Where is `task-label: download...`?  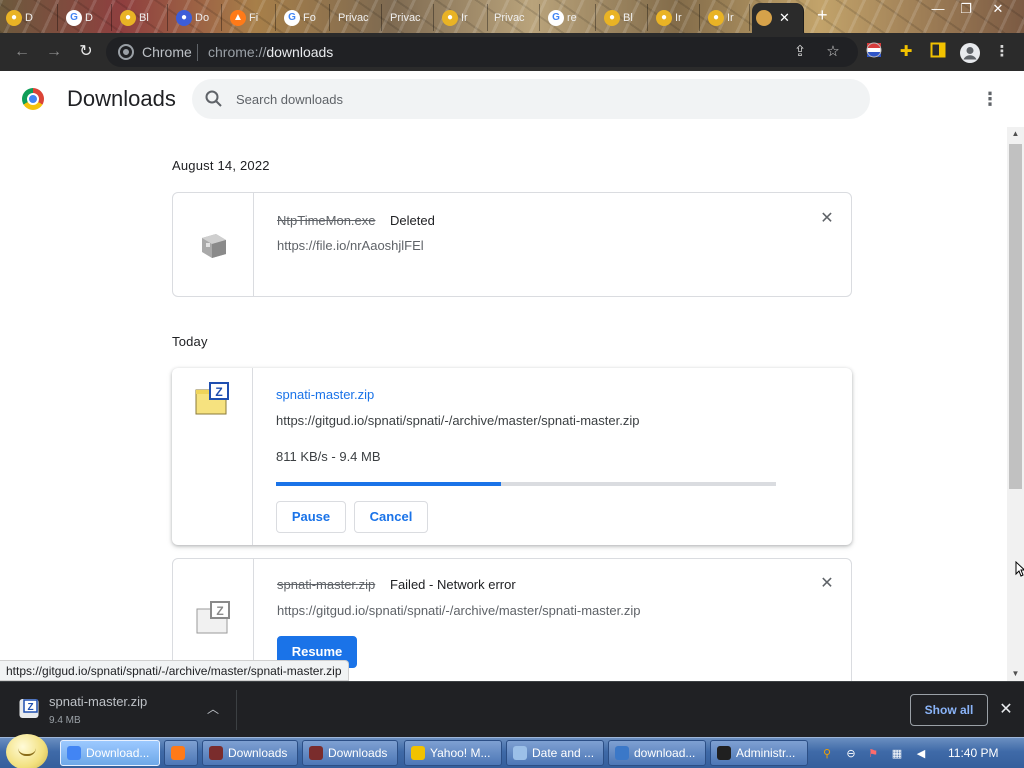 task-label: download... is located at coordinates (665, 753).